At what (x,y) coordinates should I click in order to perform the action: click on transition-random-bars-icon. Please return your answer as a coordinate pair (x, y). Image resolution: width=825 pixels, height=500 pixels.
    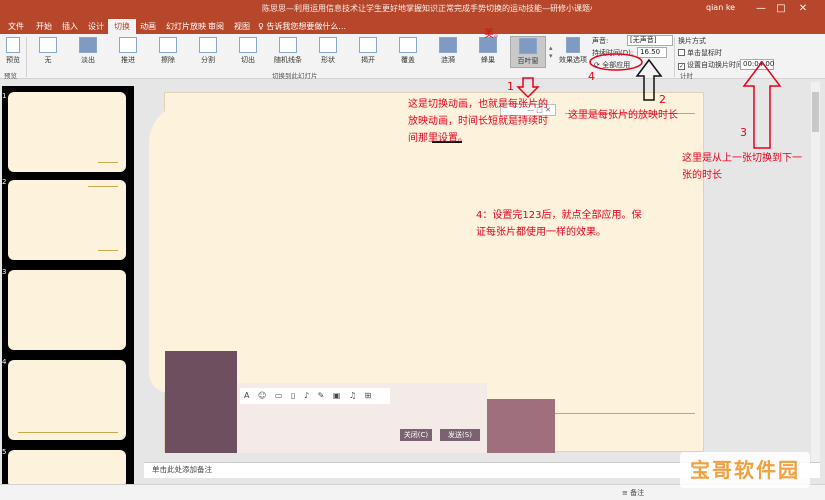
    Looking at the image, I should click on (288, 45).